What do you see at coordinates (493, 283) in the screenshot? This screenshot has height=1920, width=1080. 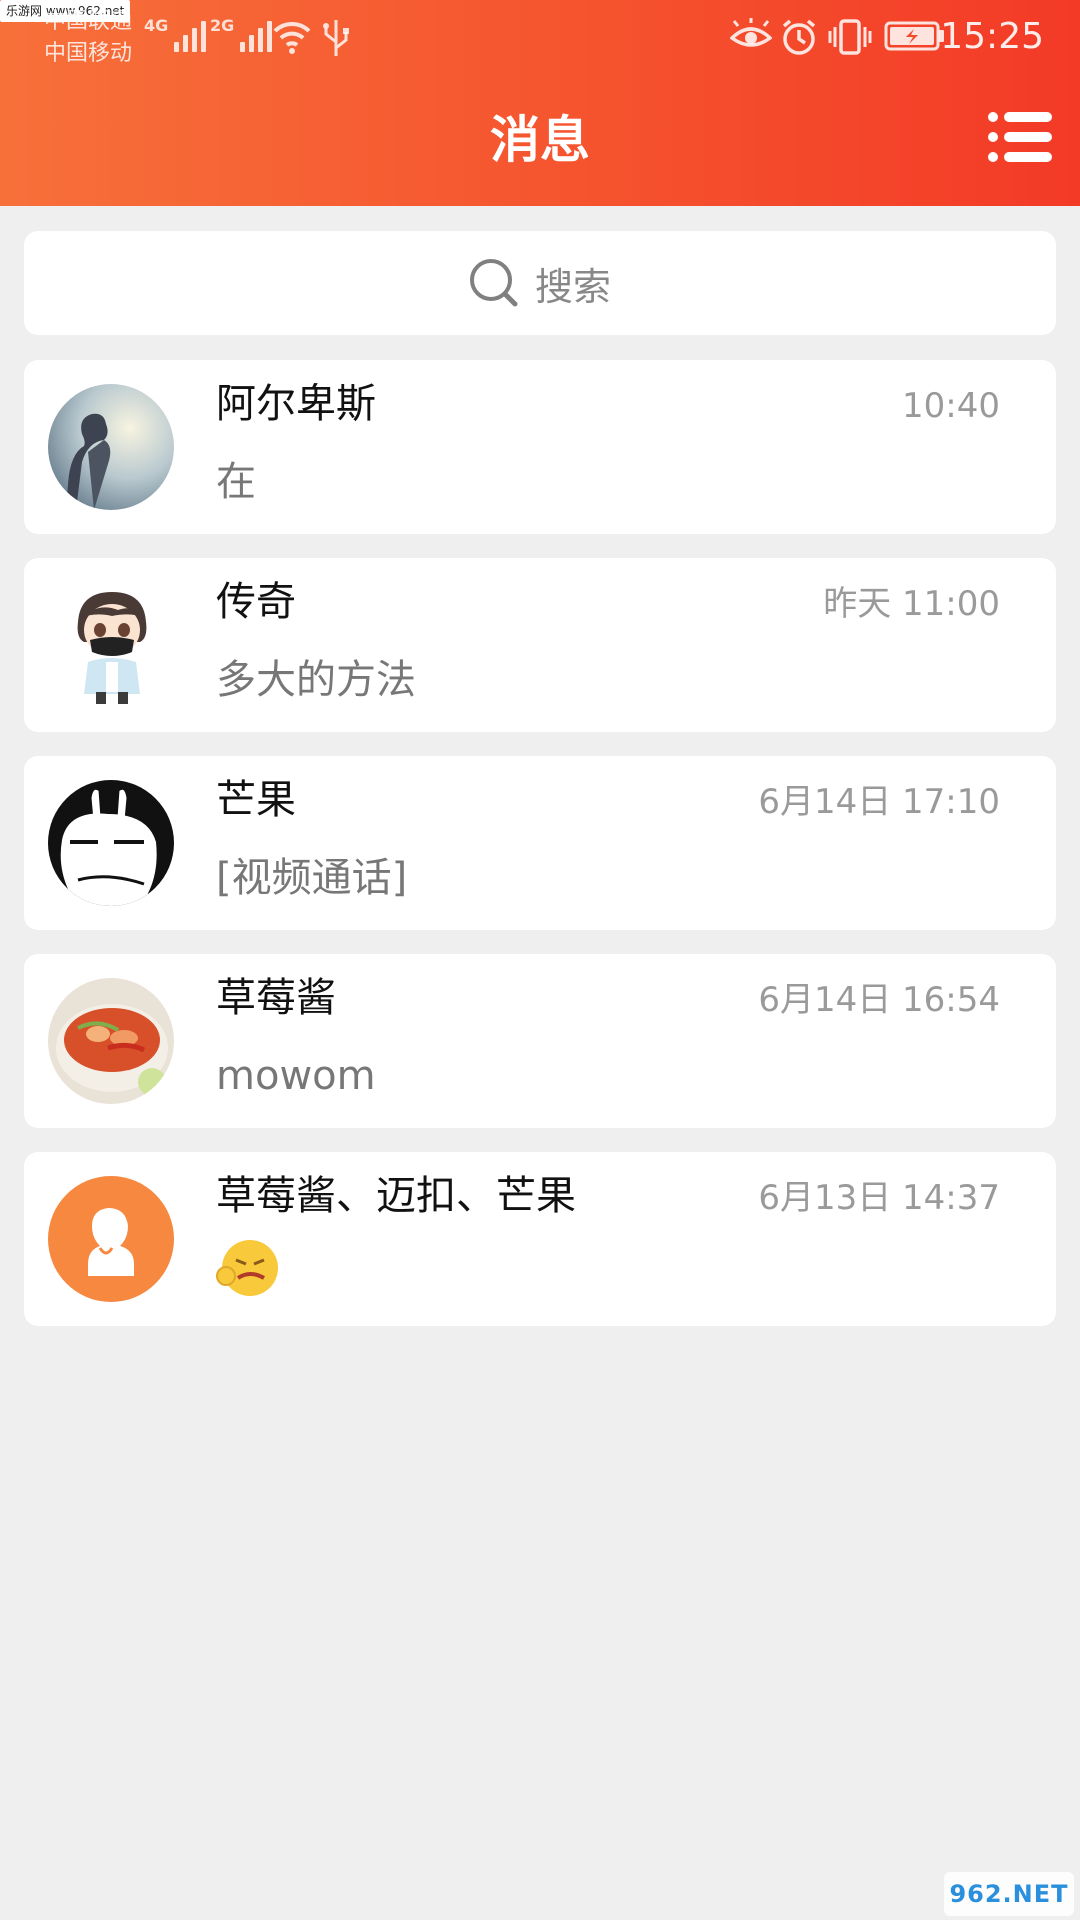 I see `search-icon` at bounding box center [493, 283].